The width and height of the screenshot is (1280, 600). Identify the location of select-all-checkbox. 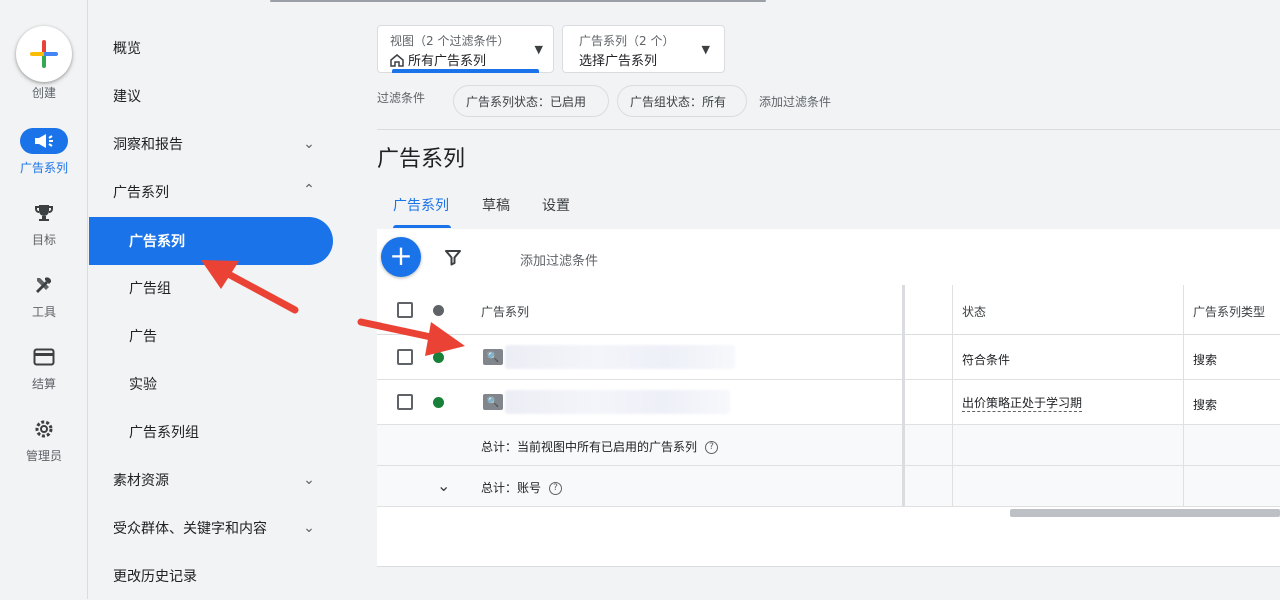
(405, 310).